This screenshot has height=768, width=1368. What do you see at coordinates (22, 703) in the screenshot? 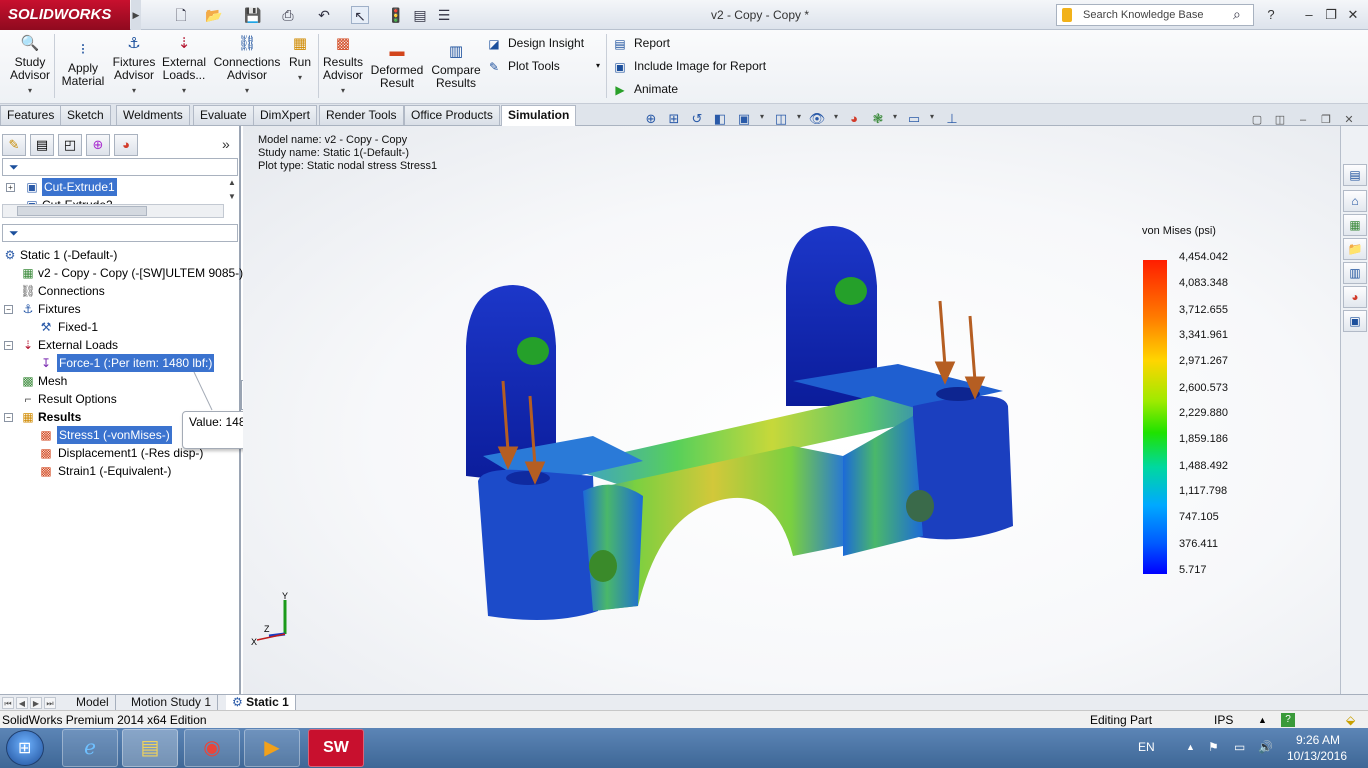
I see `prev-tab-icon: ◀` at bounding box center [22, 703].